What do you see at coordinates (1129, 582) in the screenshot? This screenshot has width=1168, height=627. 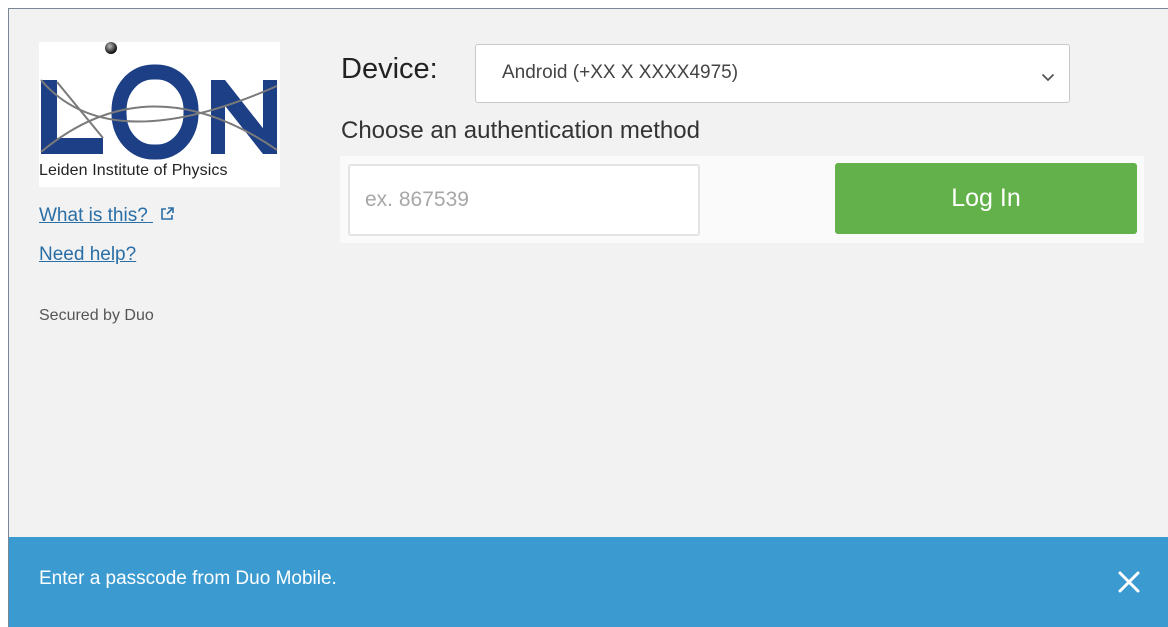 I see `close-icon` at bounding box center [1129, 582].